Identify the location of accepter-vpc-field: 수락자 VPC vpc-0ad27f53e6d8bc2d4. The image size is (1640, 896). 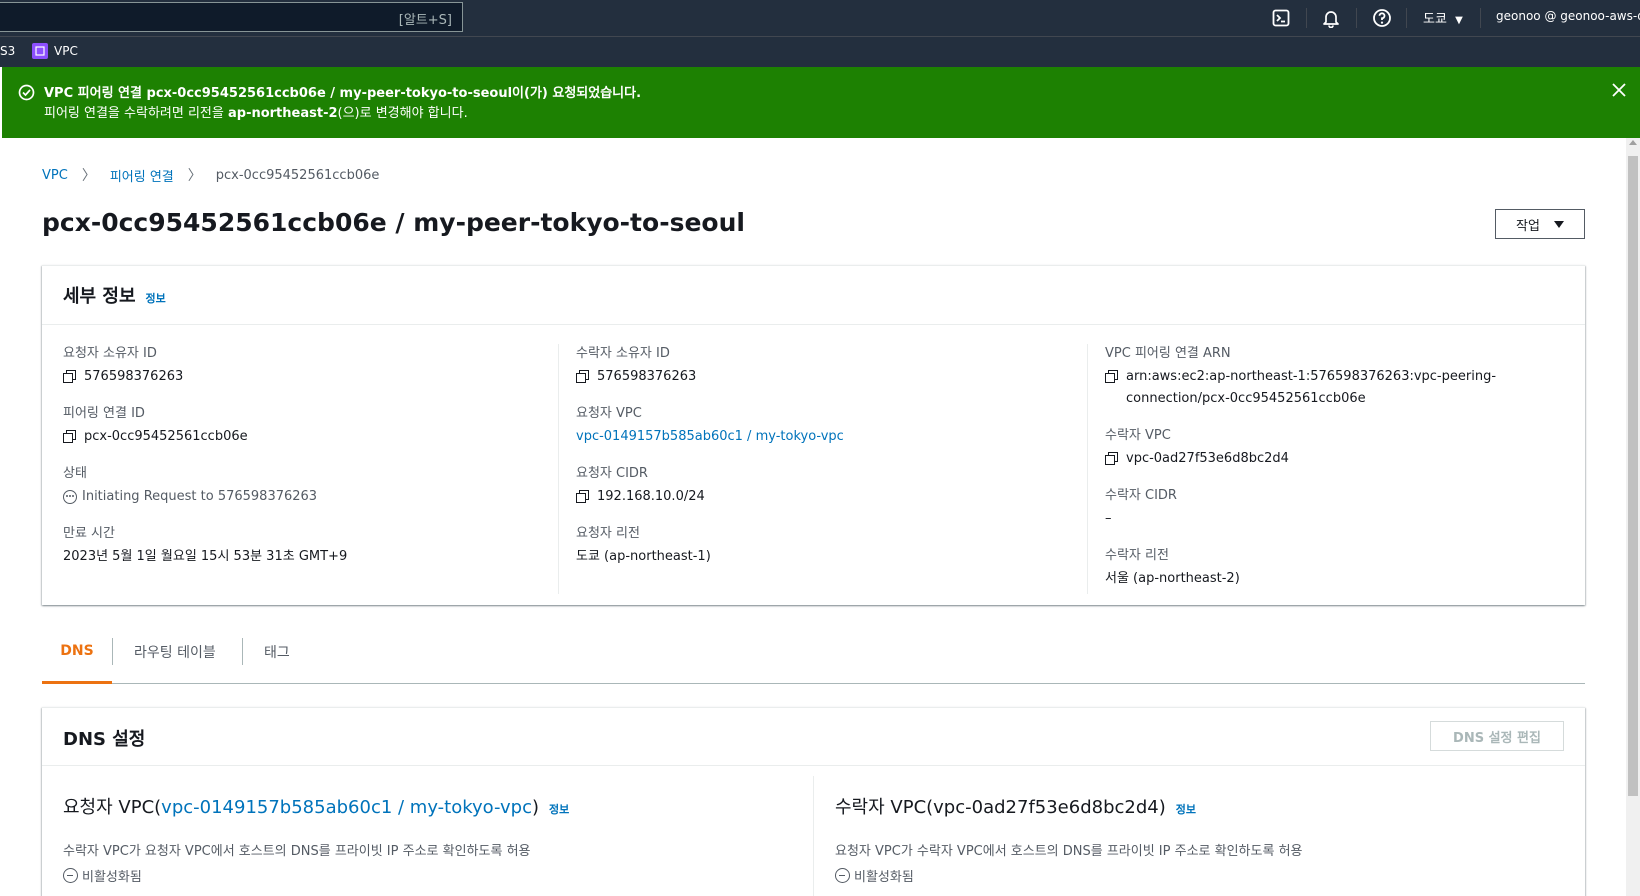
(1197, 447).